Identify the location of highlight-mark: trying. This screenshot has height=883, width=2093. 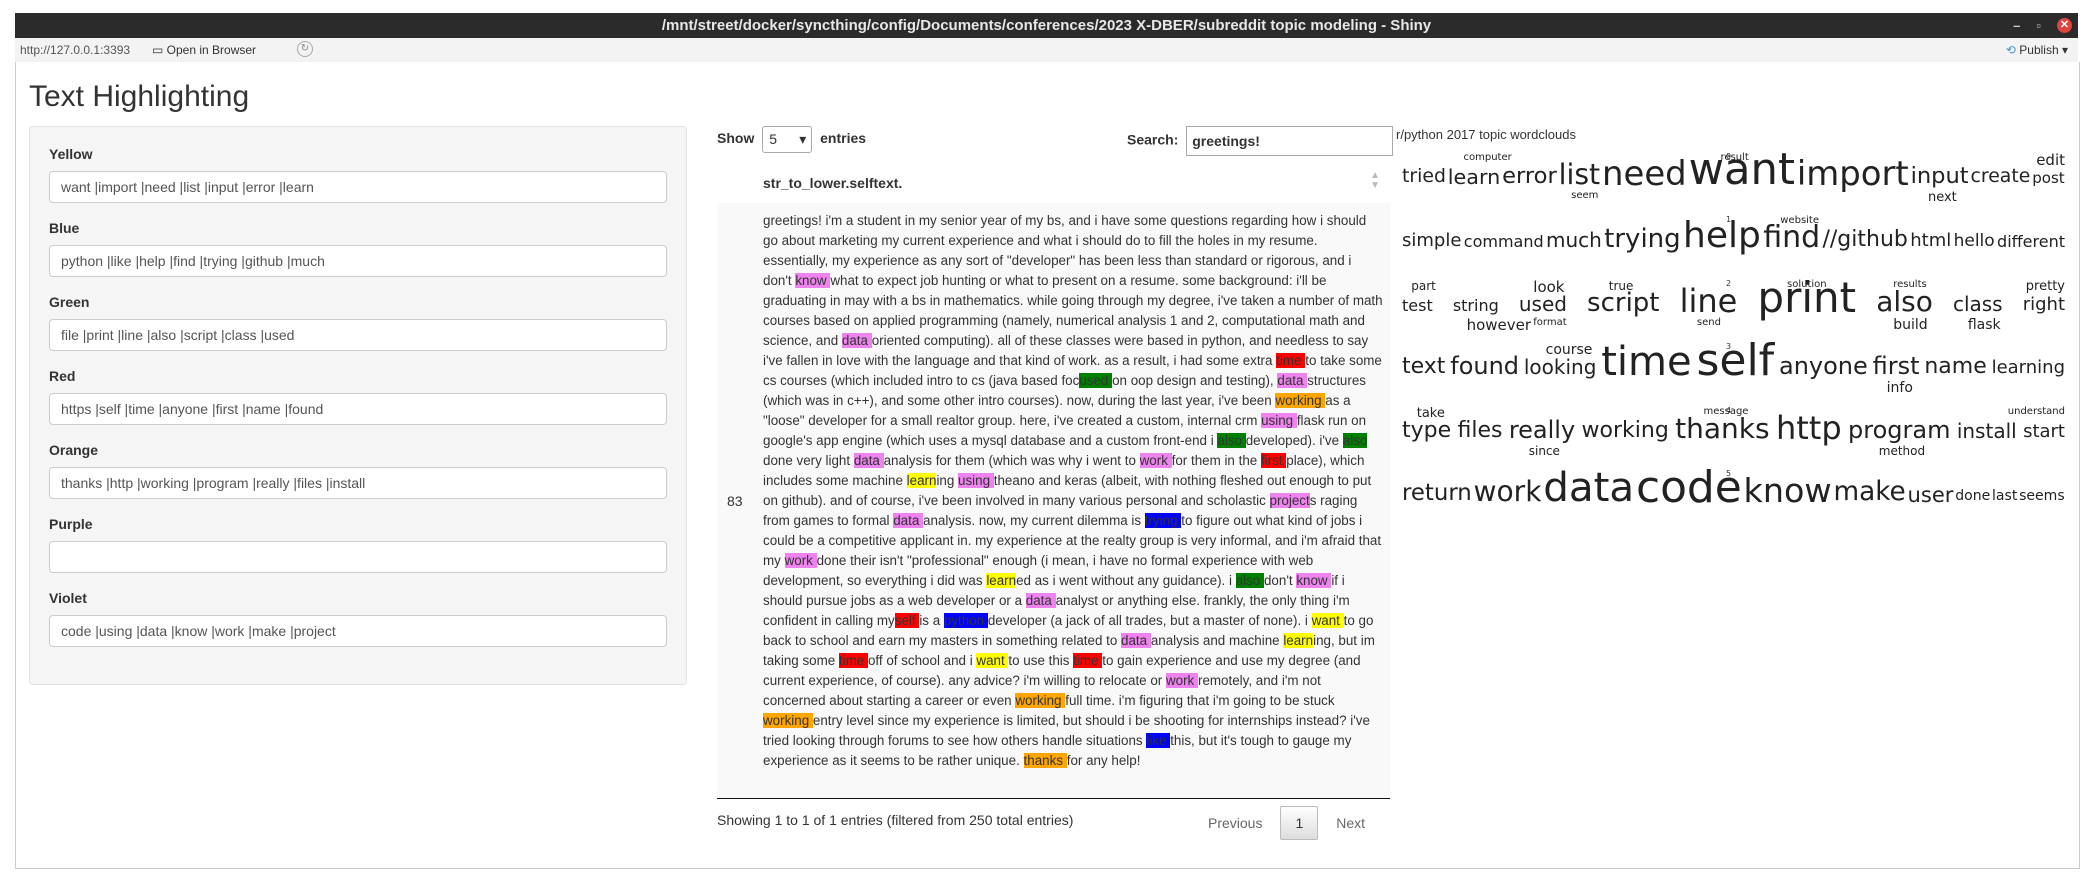
(1163, 520).